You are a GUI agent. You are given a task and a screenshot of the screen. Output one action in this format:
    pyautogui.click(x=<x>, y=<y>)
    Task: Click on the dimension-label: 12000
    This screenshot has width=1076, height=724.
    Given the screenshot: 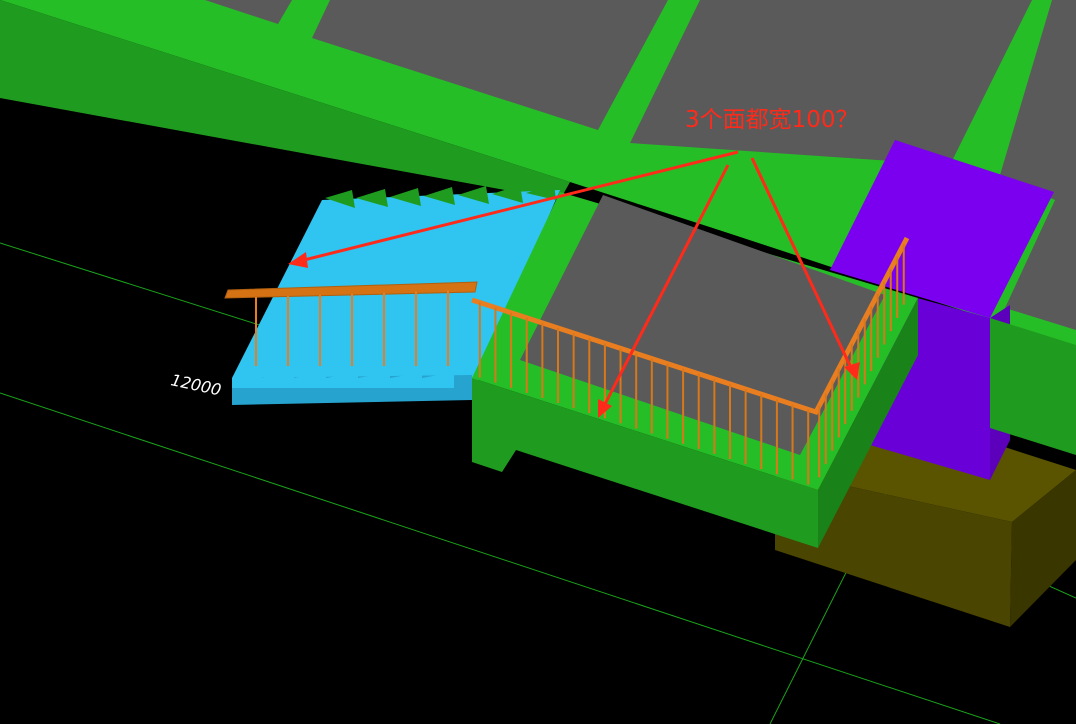 What is the action you would take?
    pyautogui.click(x=196, y=384)
    